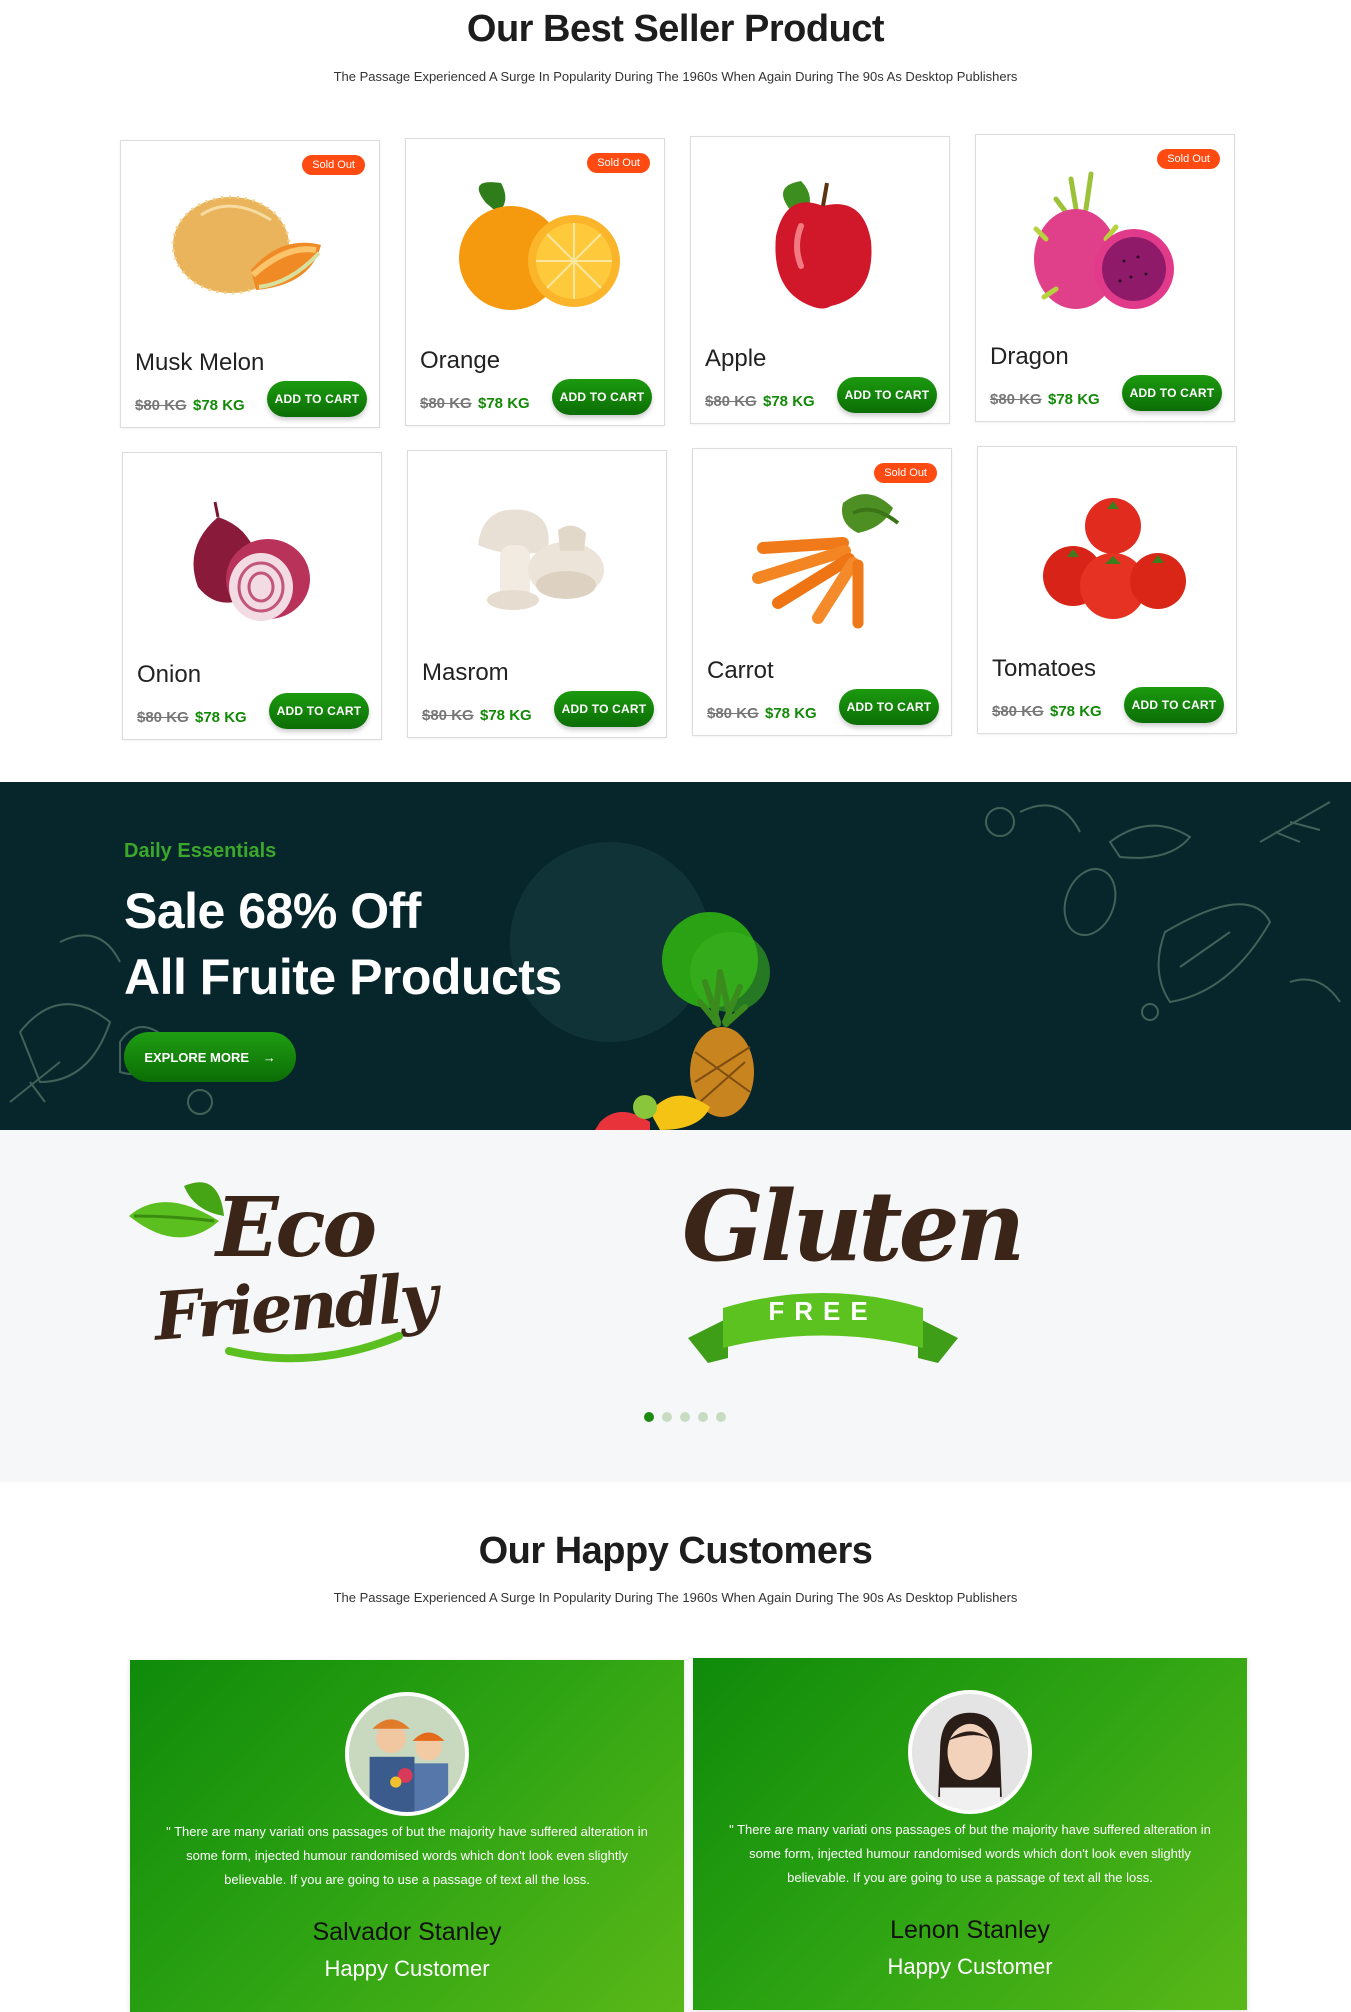 Image resolution: width=1351 pixels, height=2012 pixels. I want to click on product-card: Masrom $80 KG $78 KG ADD TO CART, so click(537, 594).